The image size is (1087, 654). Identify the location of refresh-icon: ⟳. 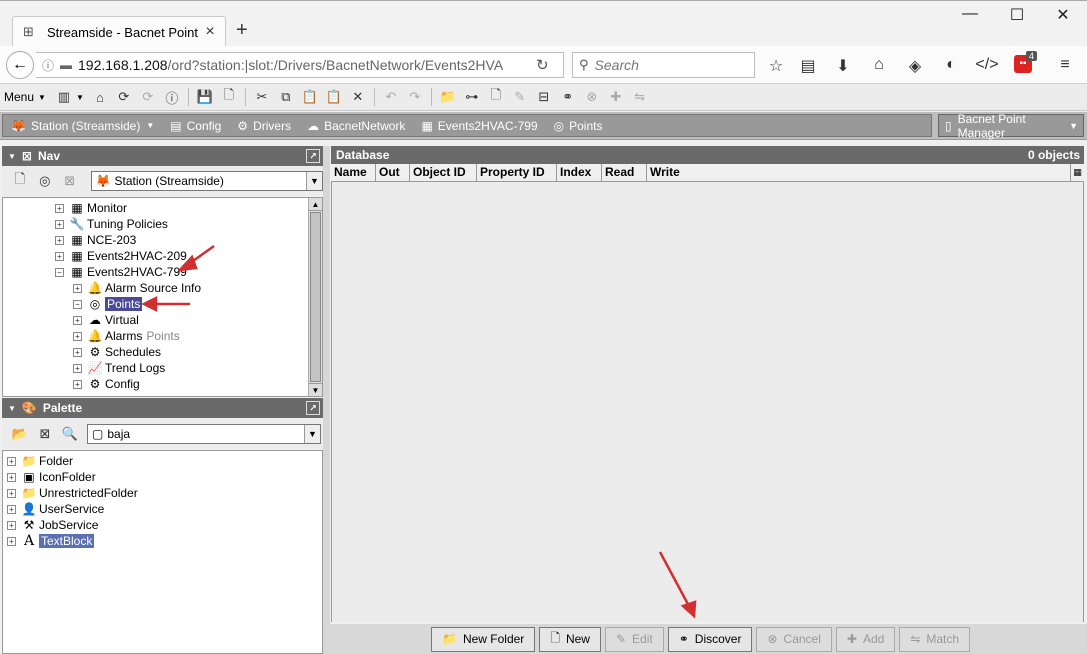
(124, 97).